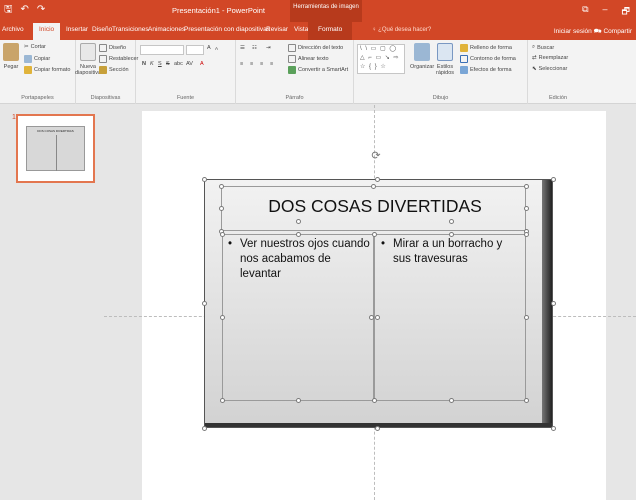  I want to click on new-slide-button: Nueva diapositiva, so click(88, 59).